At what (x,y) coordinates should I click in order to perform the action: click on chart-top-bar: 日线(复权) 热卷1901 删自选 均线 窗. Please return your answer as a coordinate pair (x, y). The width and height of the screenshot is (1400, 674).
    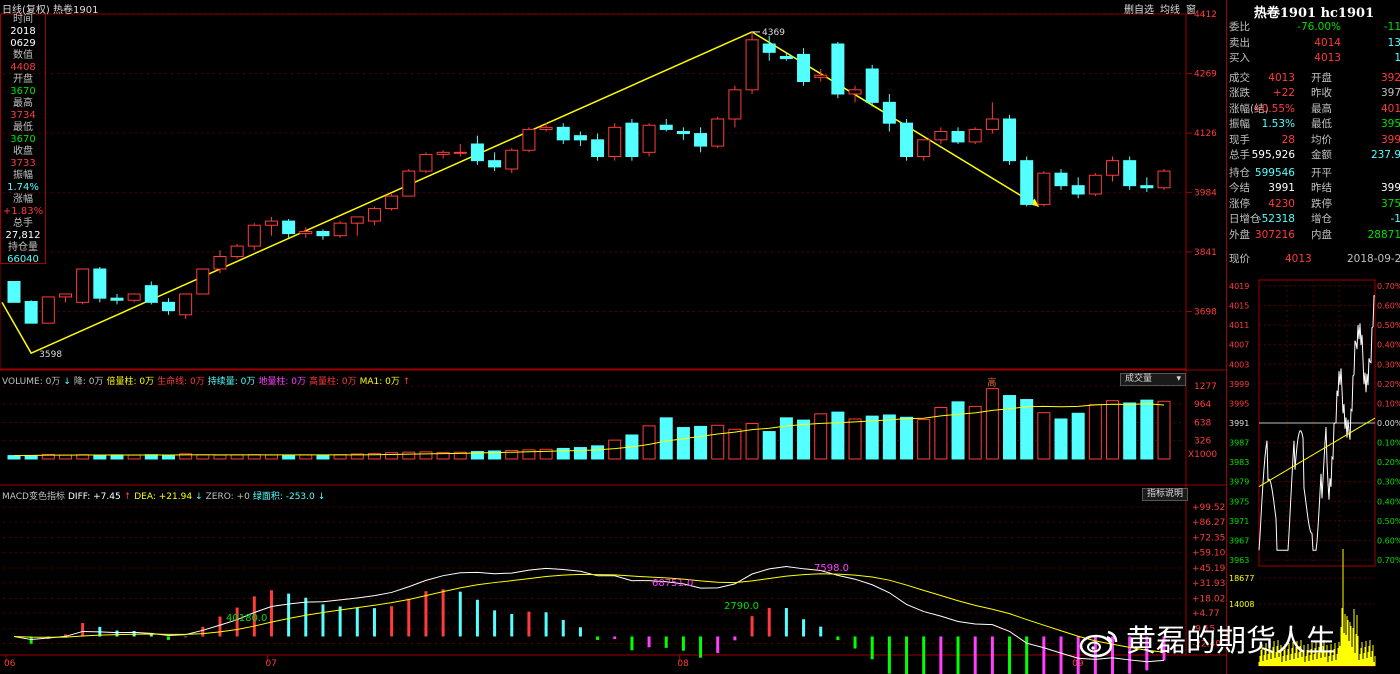
    Looking at the image, I should click on (599, 8).